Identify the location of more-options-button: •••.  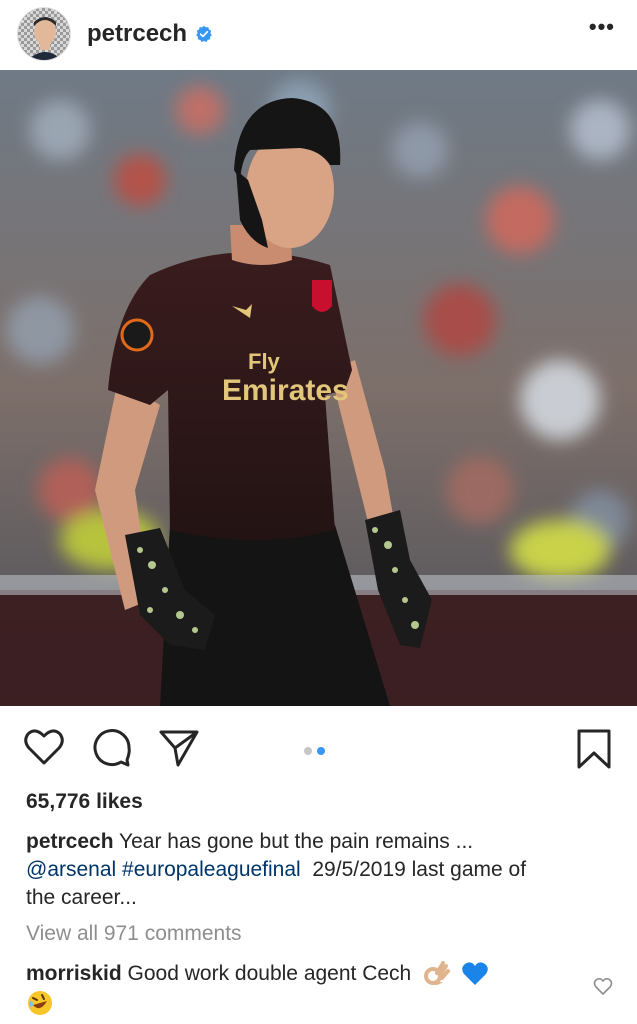
(602, 27).